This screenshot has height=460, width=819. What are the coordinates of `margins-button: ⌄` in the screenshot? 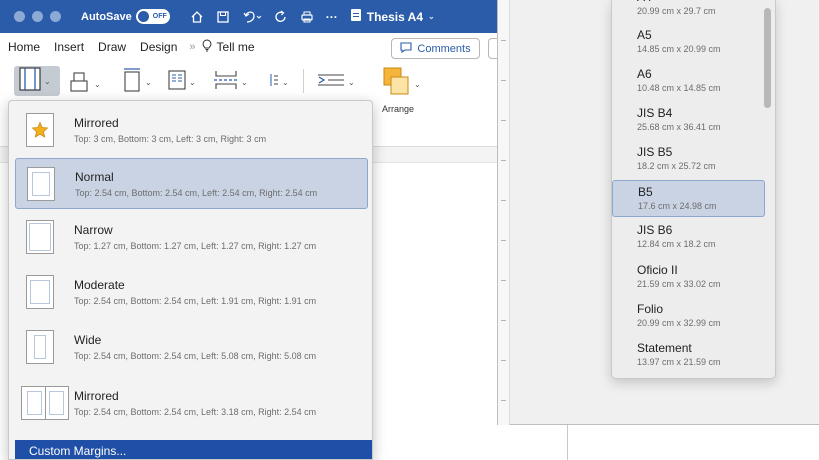 It's located at (37, 81).